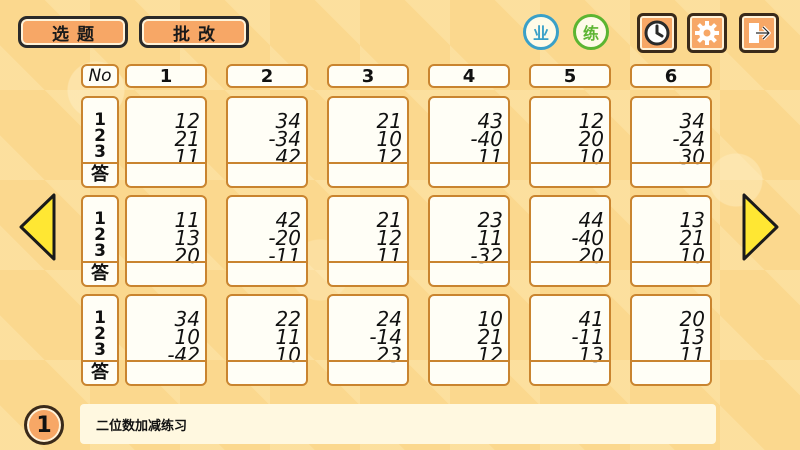  I want to click on clock-icon, so click(657, 33).